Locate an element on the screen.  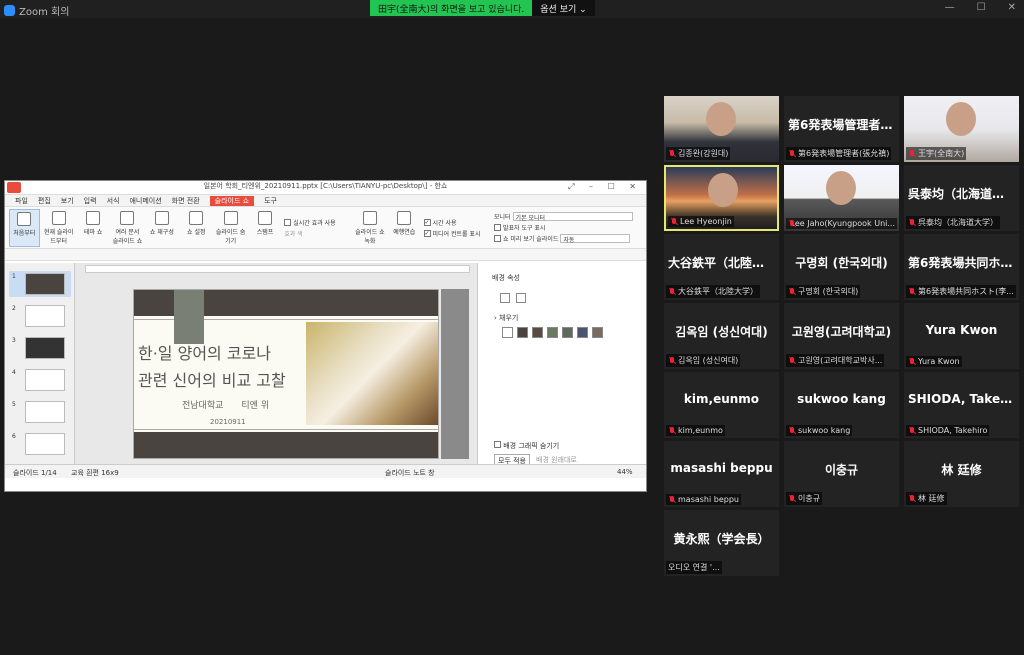
thumb-6: 6 is located at coordinates (40, 444).